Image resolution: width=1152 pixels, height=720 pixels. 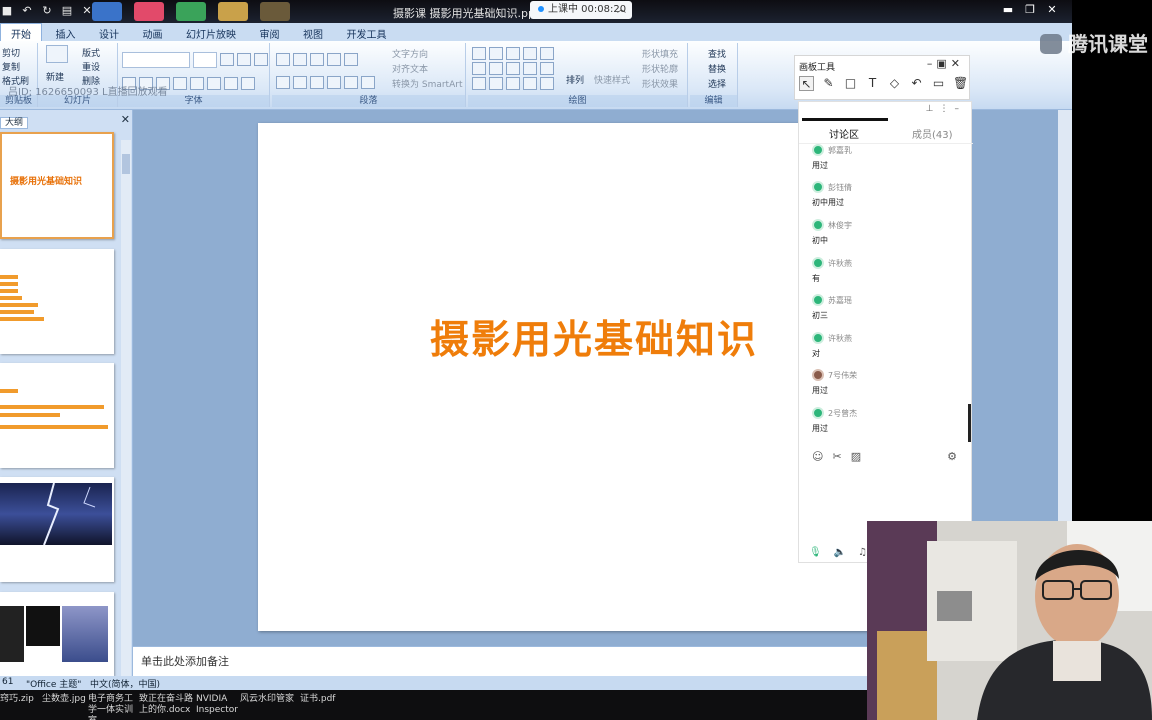 I want to click on app-icon-store, so click(x=149, y=11).